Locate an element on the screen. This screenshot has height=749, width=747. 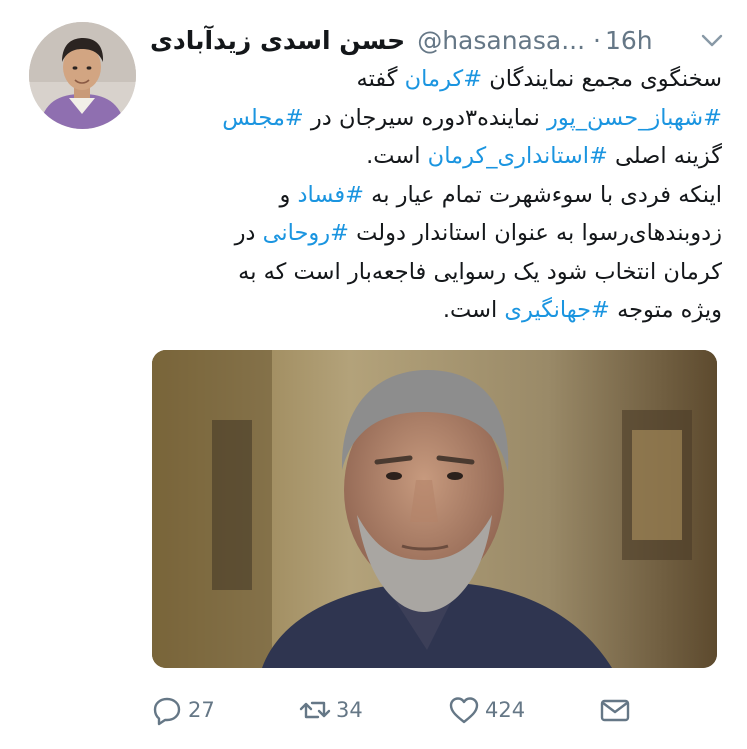
tweet-line: سخنگوی مجمع نمایندگان #کرمان گفته is located at coordinates (437, 79).